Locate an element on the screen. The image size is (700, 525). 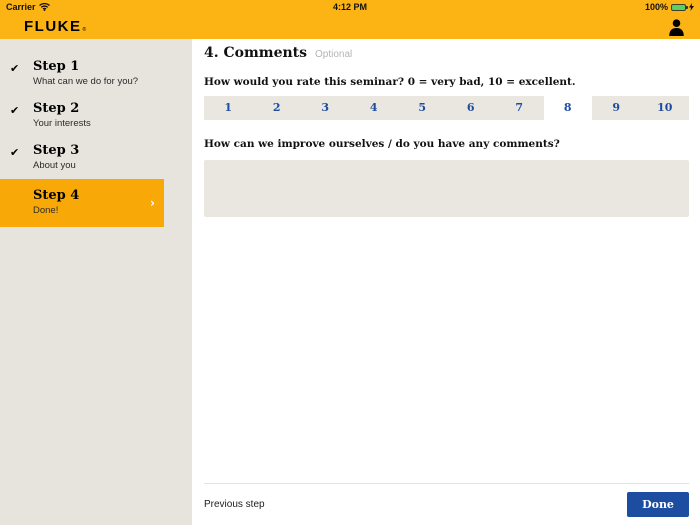
status-bar: Carrier 4:12 PM 100% is located at coordinates (350, 7).